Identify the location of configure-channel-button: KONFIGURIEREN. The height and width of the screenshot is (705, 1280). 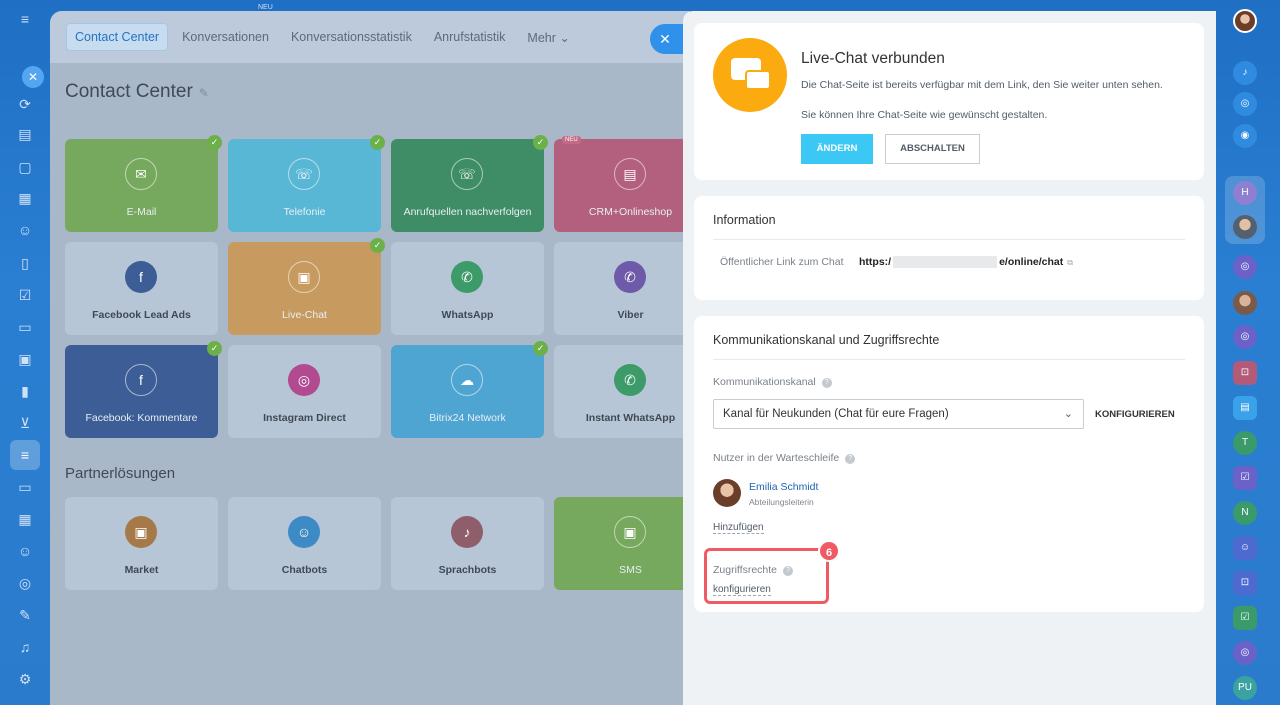
(1135, 414).